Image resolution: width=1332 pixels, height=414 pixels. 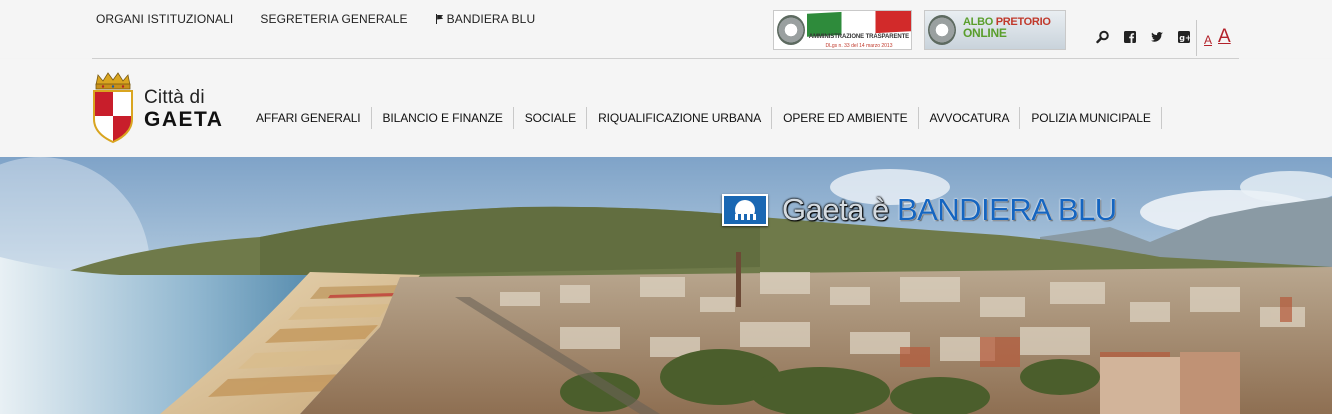 I want to click on search-icon, so click(x=1103, y=37).